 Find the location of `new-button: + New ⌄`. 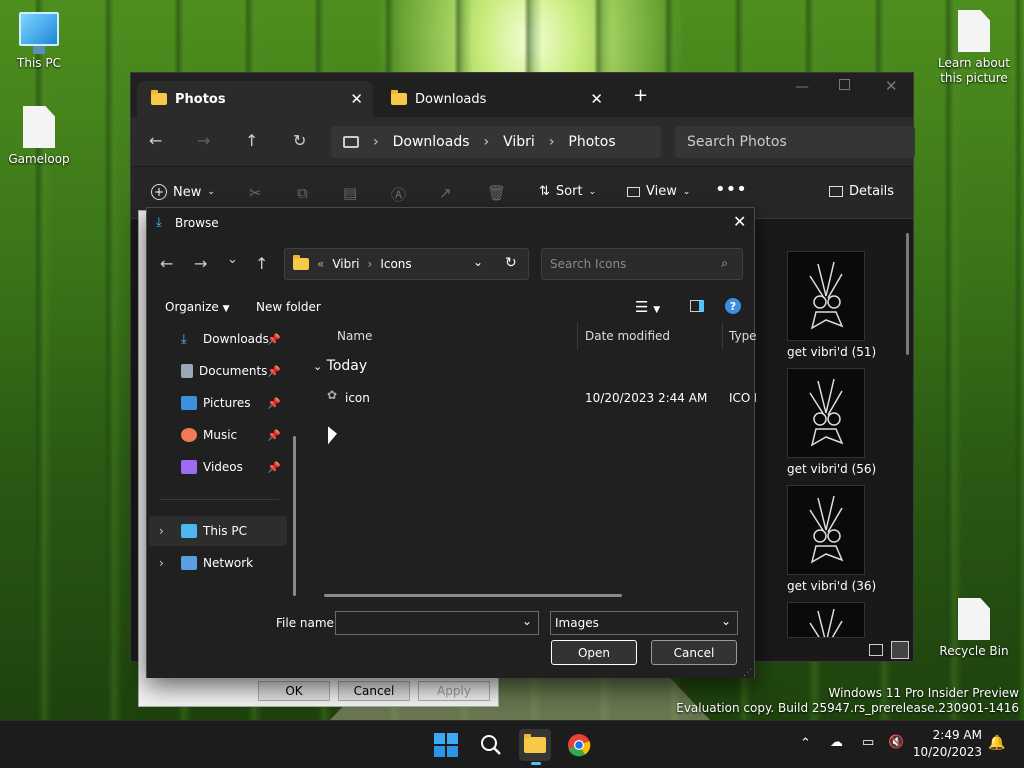

new-button: + New ⌄ is located at coordinates (183, 192).